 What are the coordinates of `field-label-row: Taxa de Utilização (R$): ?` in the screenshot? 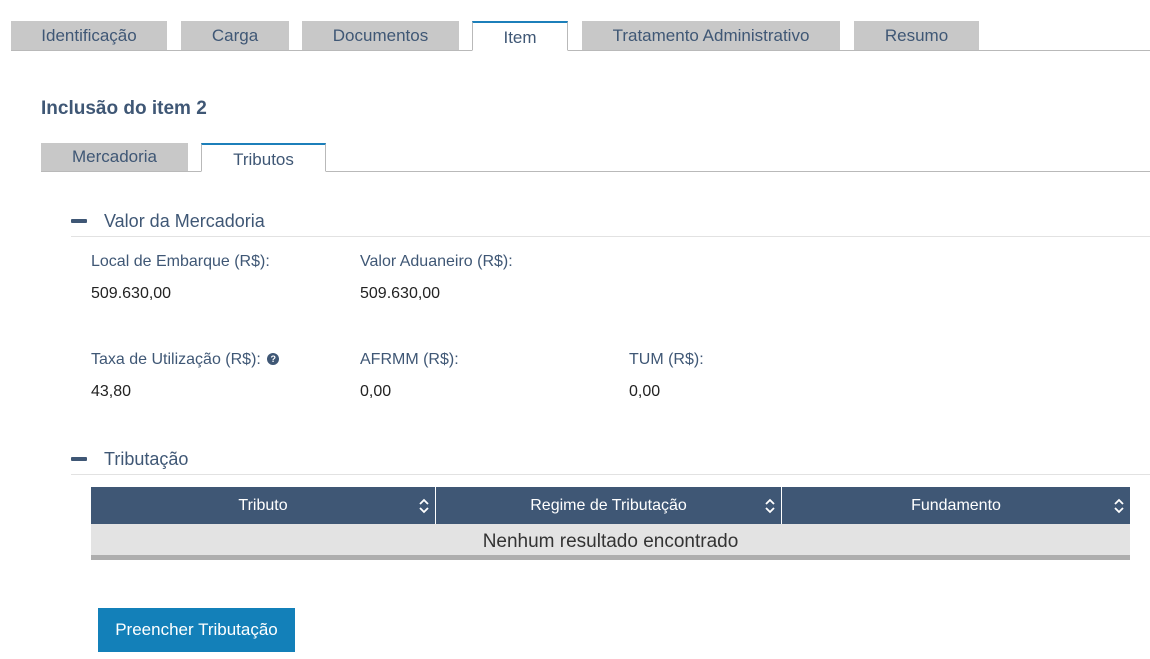 It's located at (185, 360).